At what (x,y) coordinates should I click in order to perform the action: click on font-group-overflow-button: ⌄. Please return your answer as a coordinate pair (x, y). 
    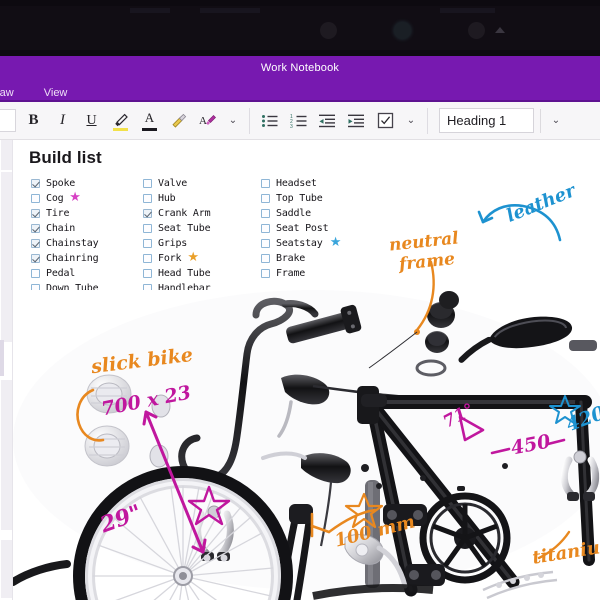
    Looking at the image, I should click on (233, 121).